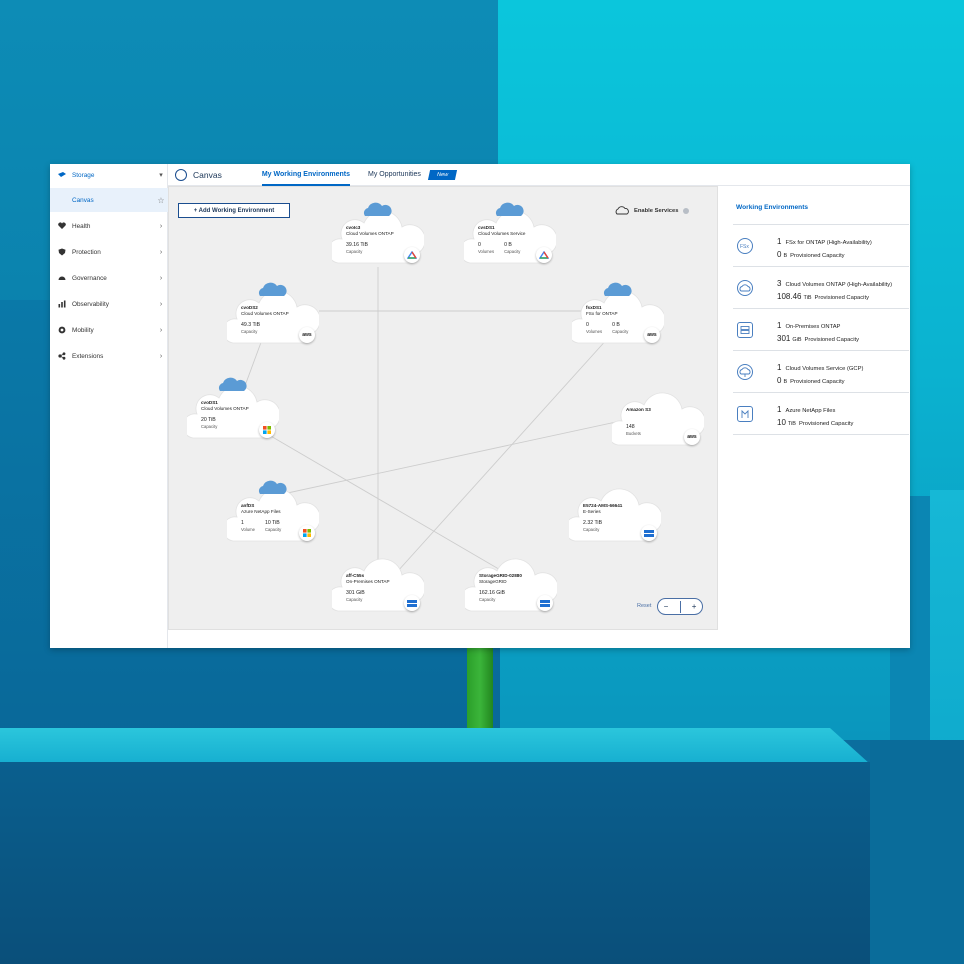  I want to click on node-info: anfDS Azure NetApp Files, so click(261, 509).